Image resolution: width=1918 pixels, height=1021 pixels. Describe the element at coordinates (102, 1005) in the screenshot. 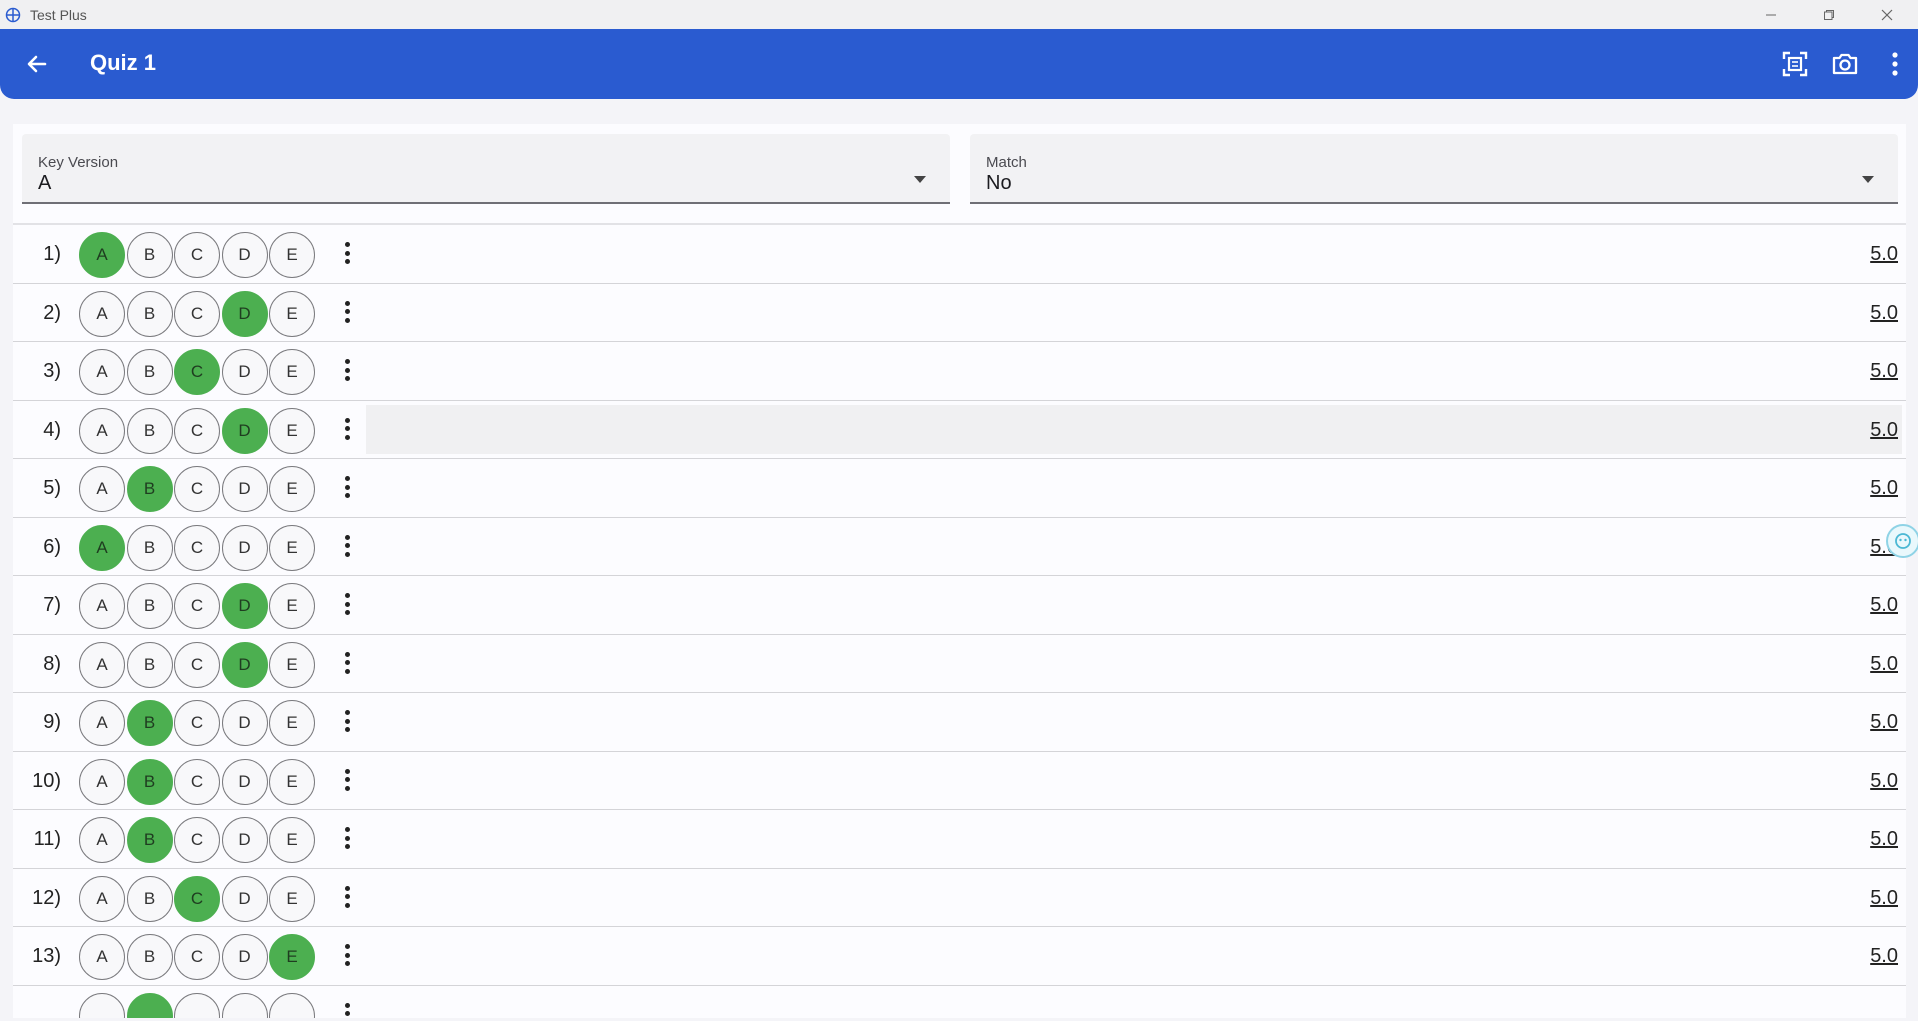

I see `answer-bubble-a` at that location.